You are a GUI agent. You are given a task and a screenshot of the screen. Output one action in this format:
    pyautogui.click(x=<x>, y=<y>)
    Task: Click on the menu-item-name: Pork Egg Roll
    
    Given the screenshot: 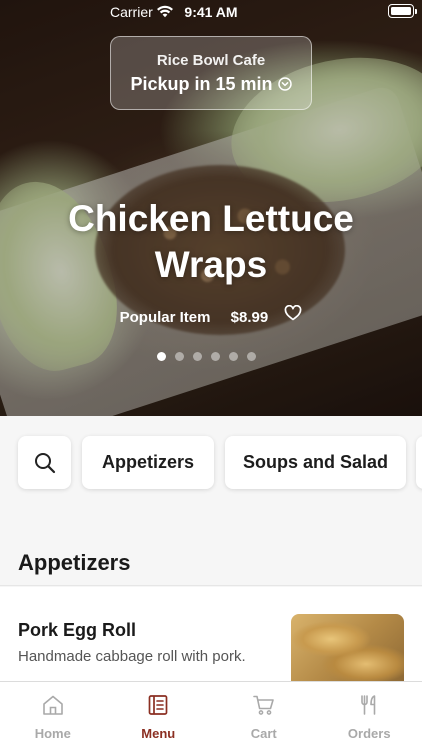 What is the action you would take?
    pyautogui.click(x=77, y=630)
    